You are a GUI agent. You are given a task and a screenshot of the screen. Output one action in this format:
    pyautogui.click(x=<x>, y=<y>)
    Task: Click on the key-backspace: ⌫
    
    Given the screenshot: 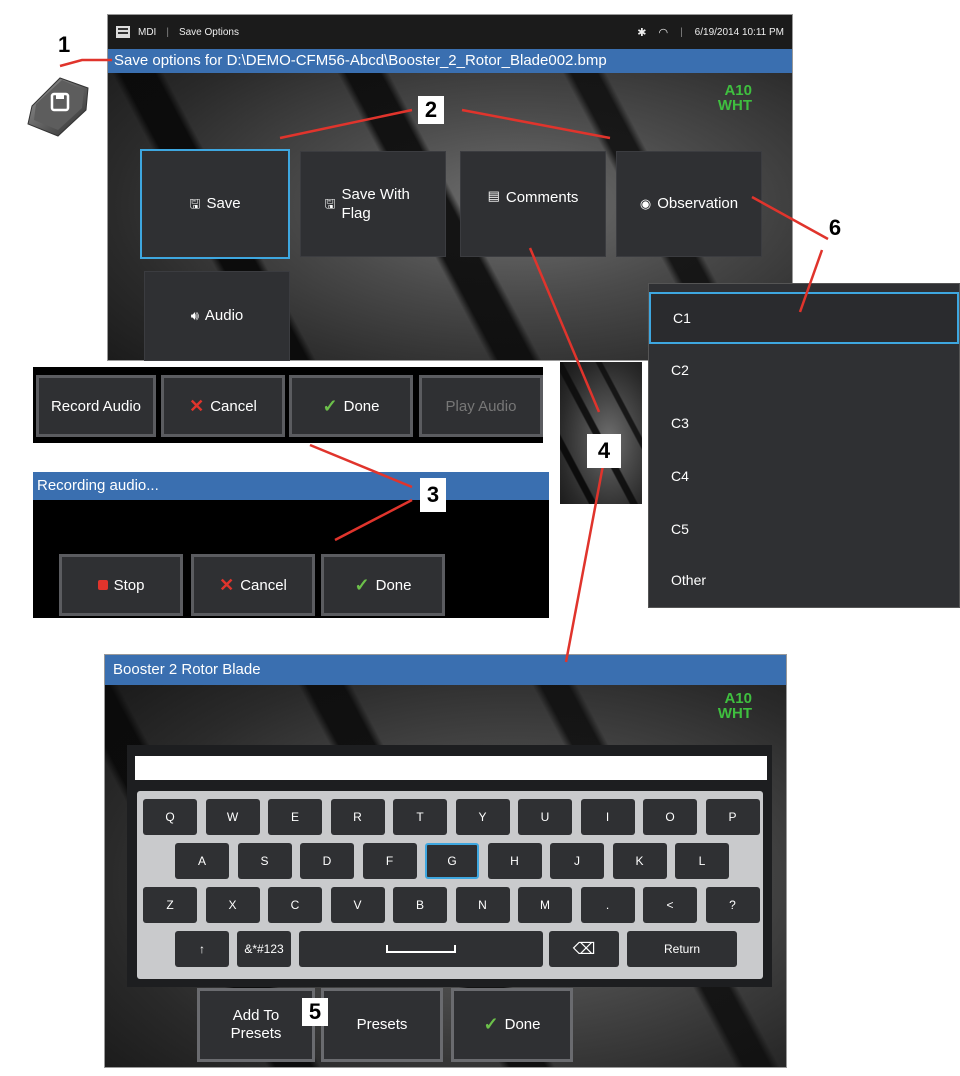 What is the action you would take?
    pyautogui.click(x=584, y=949)
    